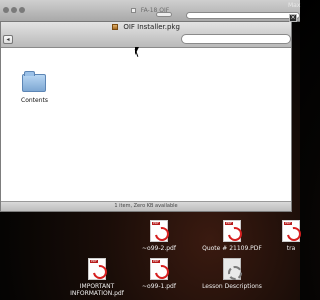  Describe the element at coordinates (164, 14) in the screenshot. I see `toolbar-toggle-button` at that location.